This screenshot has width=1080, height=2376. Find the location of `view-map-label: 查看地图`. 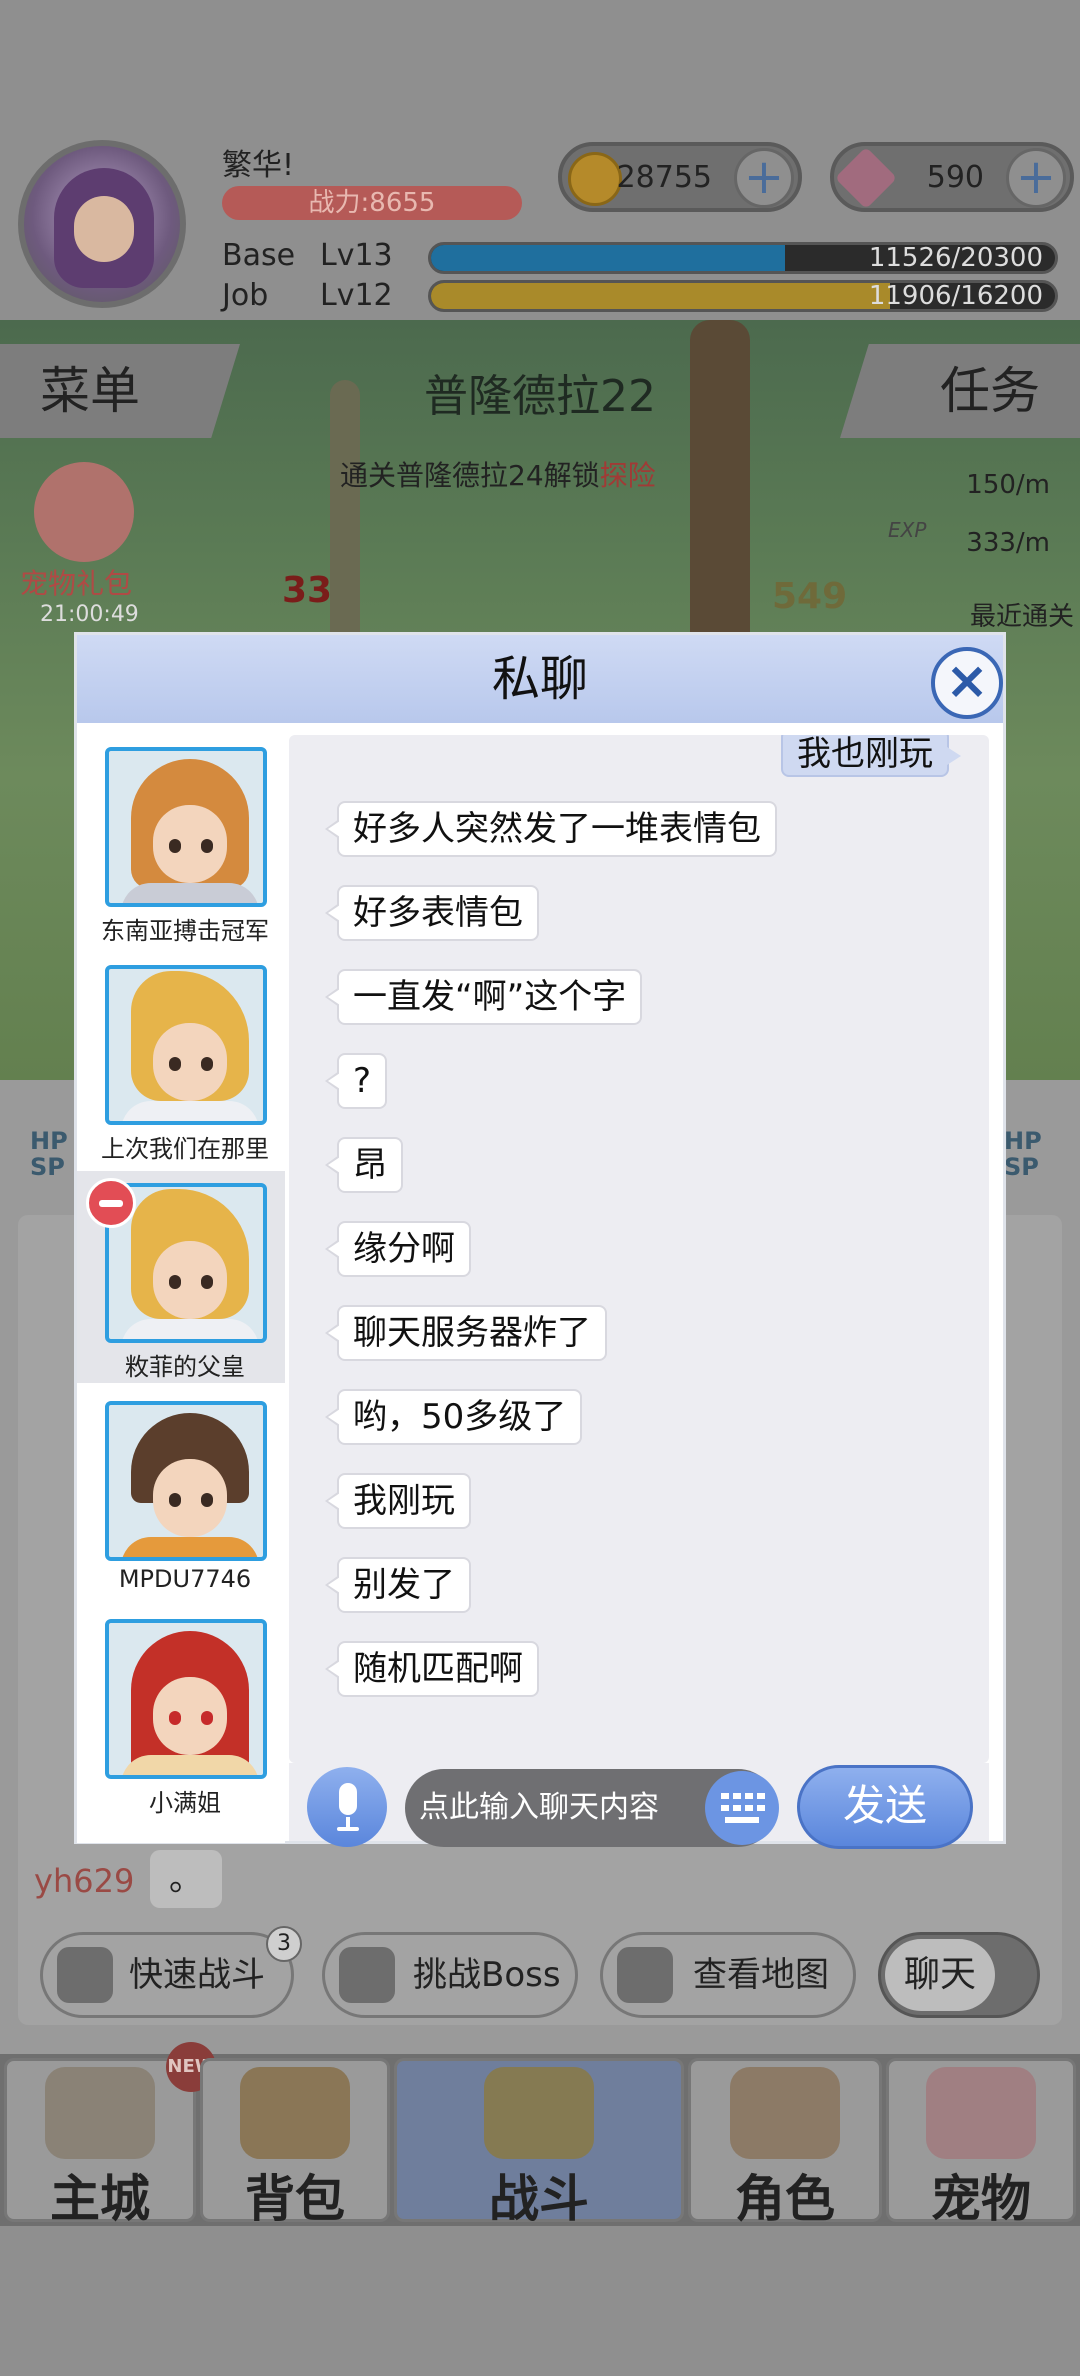

view-map-label: 查看地图 is located at coordinates (761, 1975).